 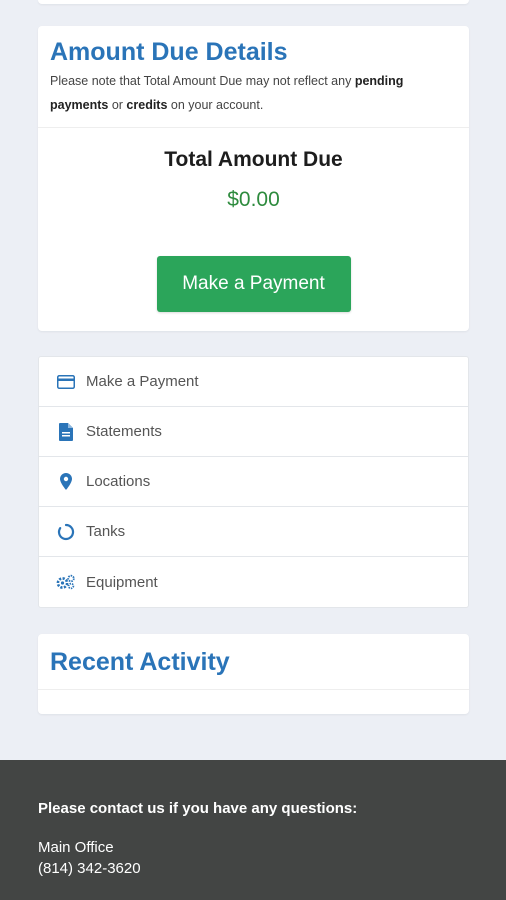 What do you see at coordinates (106, 531) in the screenshot?
I see `nav-item-label: Tanks` at bounding box center [106, 531].